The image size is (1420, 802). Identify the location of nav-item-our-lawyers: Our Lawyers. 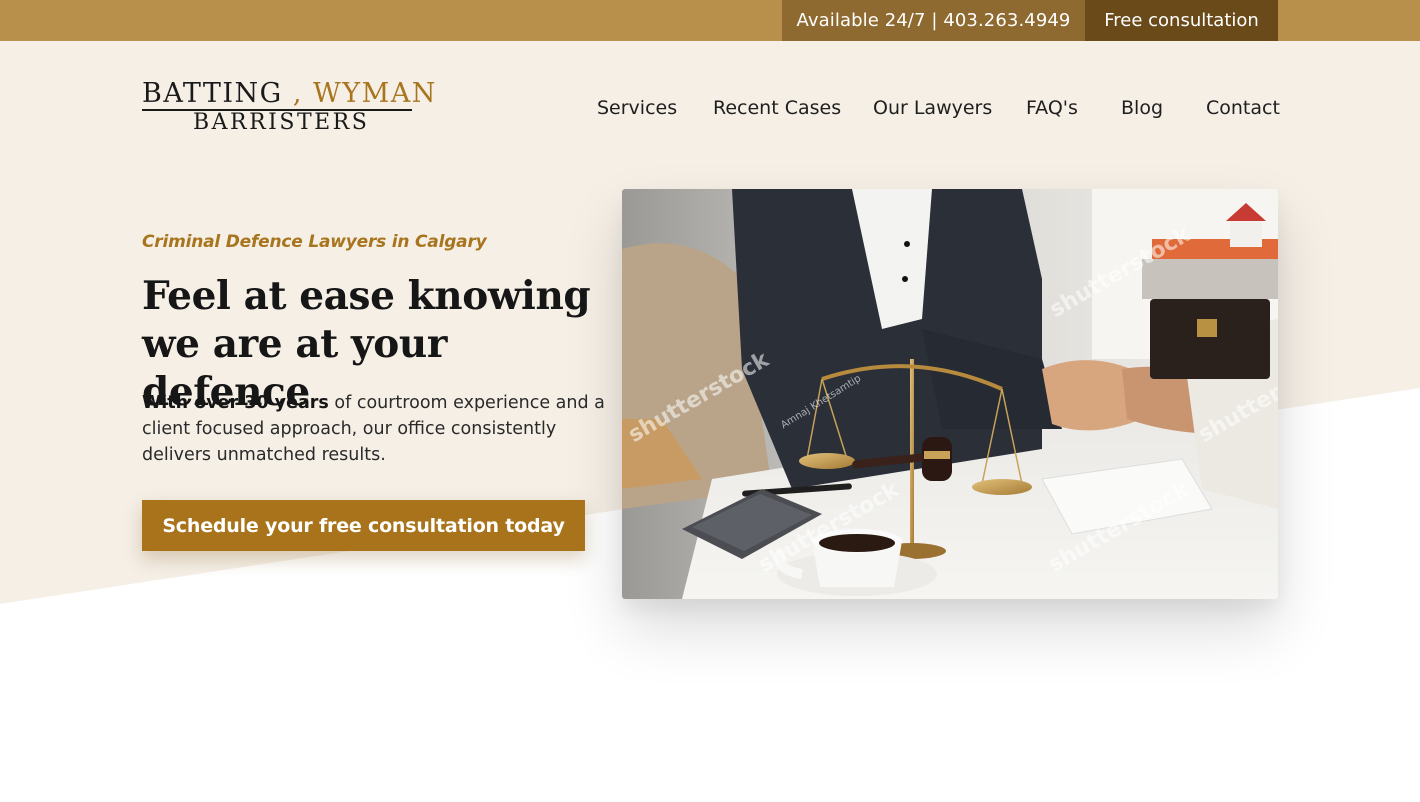
(932, 108).